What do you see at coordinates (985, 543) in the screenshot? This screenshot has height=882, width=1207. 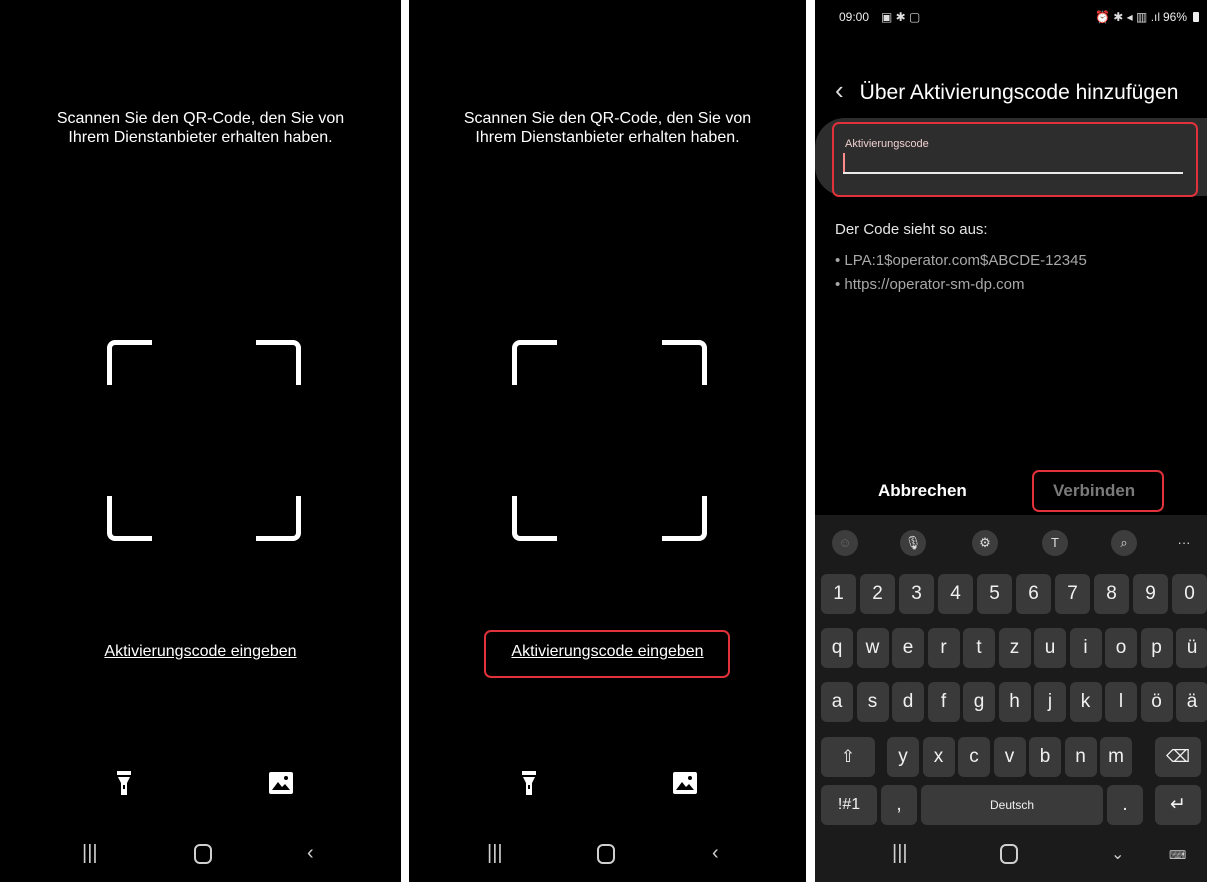 I see `settings-gear-icon: ⚙` at bounding box center [985, 543].